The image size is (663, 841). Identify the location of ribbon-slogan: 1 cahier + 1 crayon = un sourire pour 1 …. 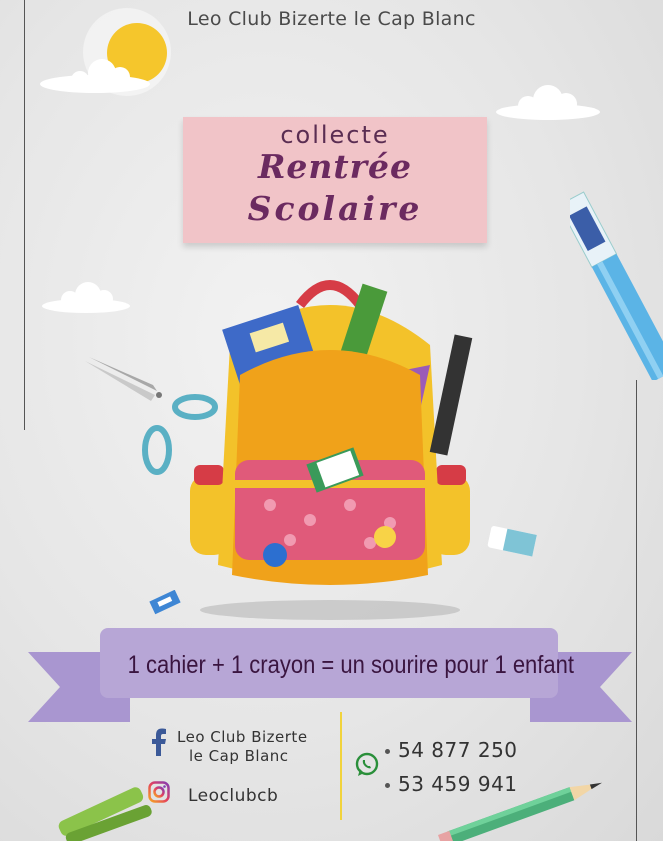
(350, 665).